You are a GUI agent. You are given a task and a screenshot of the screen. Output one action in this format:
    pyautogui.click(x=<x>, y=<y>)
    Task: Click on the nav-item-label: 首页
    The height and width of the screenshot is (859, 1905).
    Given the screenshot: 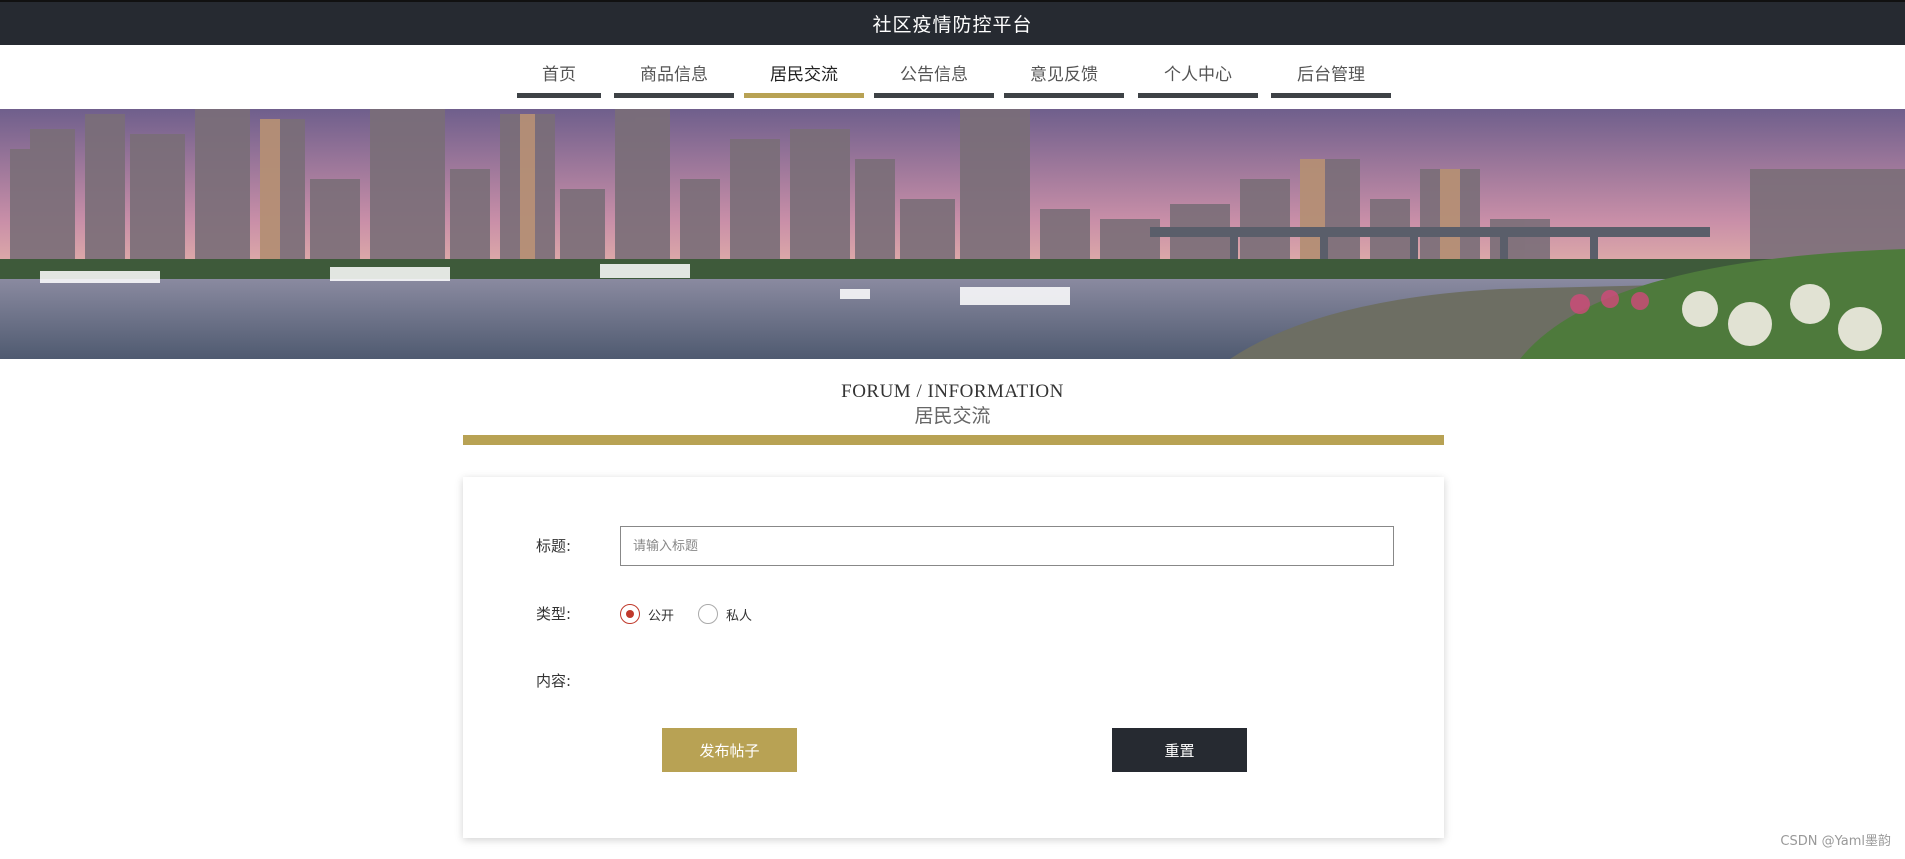 What is the action you would take?
    pyautogui.click(x=559, y=75)
    